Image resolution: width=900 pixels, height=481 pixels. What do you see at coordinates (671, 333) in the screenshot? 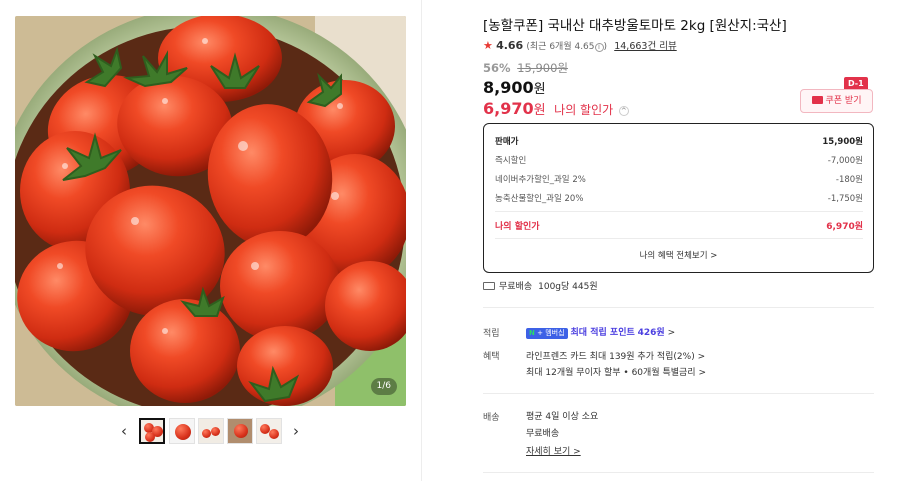
I see `chevron-right-icon: >` at bounding box center [671, 333].